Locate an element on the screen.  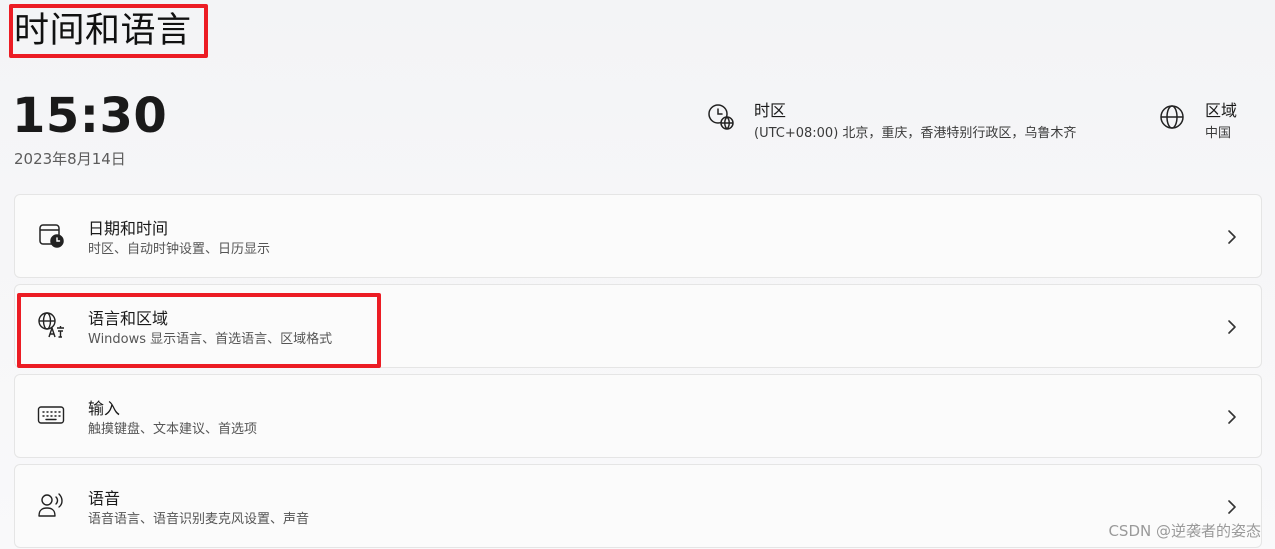
clock-time: 15:30 is located at coordinates (90, 116).